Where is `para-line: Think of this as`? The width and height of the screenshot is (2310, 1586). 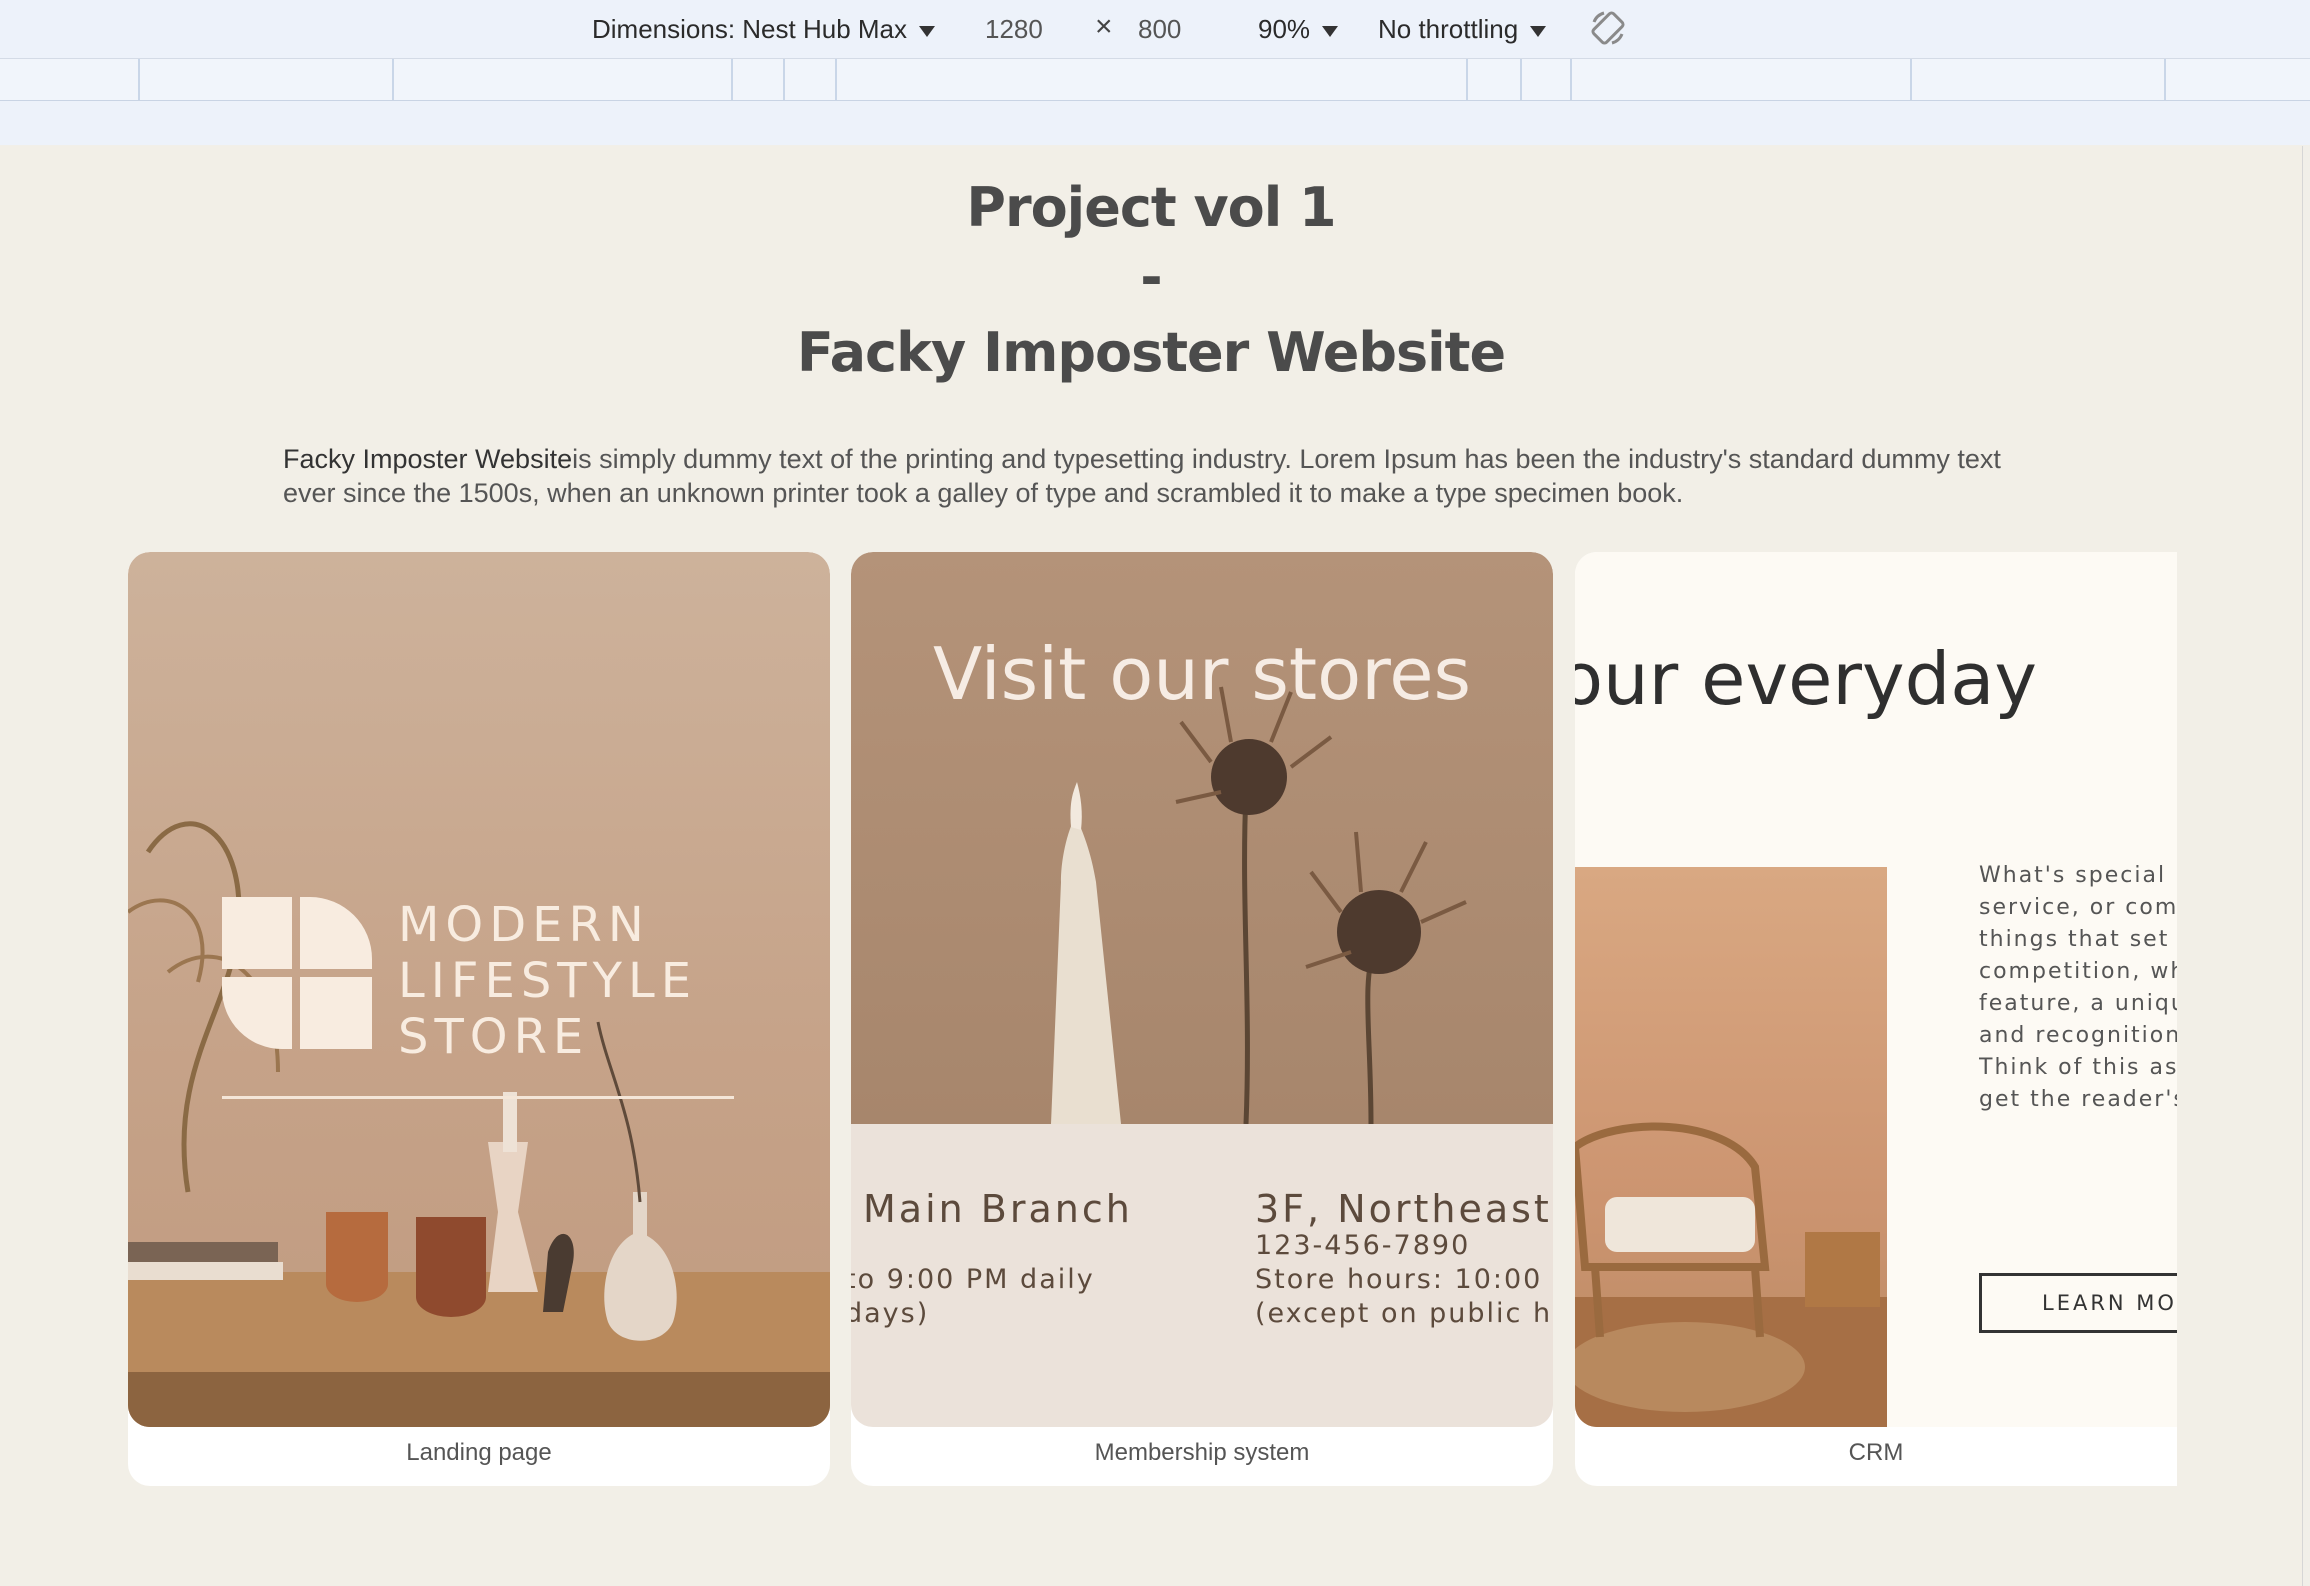
para-line: Think of this as is located at coordinates (2078, 1067).